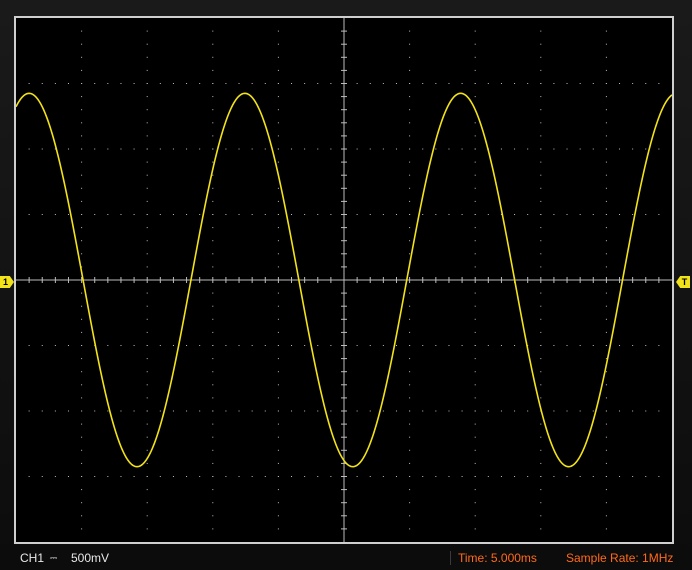 Image resolution: width=692 pixels, height=570 pixels. I want to click on sample-rate-readout: Sample Rate: 1MHz, so click(619, 558).